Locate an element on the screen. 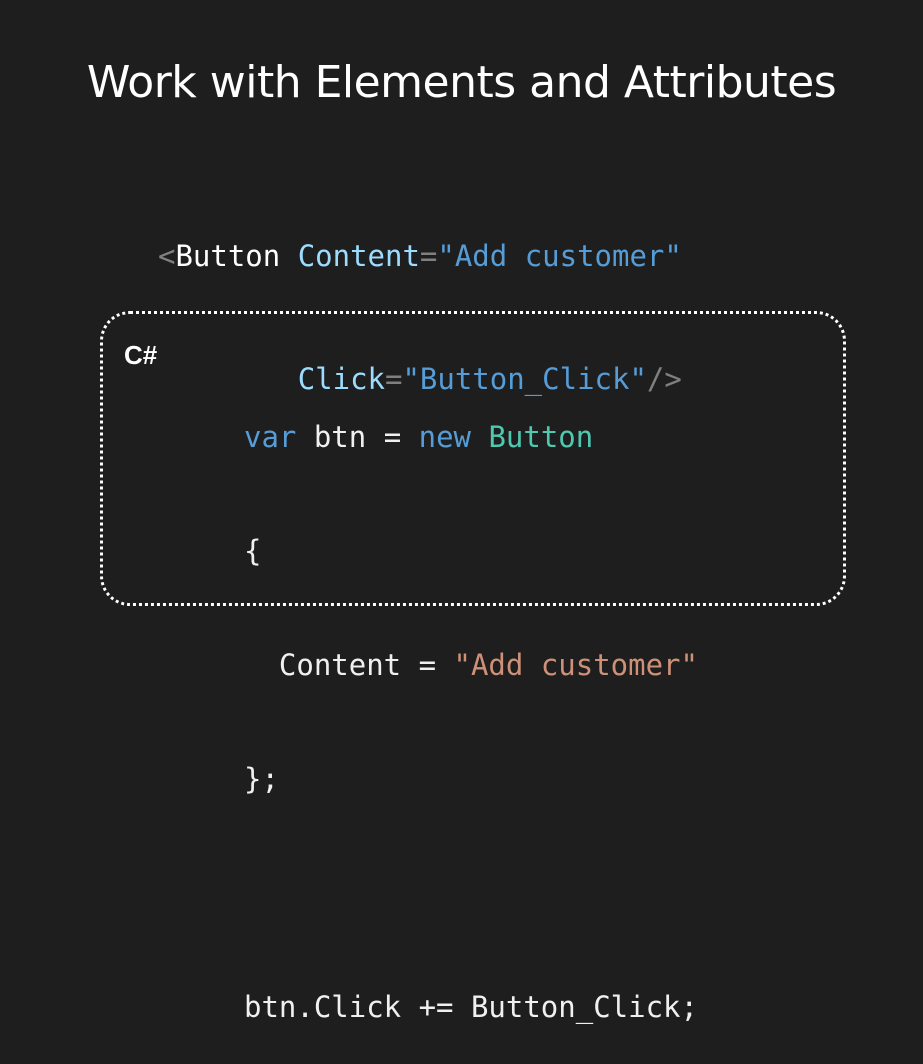 Image resolution: width=923 pixels, height=1064 pixels. xaml-attribute-content: Content is located at coordinates (358, 256).